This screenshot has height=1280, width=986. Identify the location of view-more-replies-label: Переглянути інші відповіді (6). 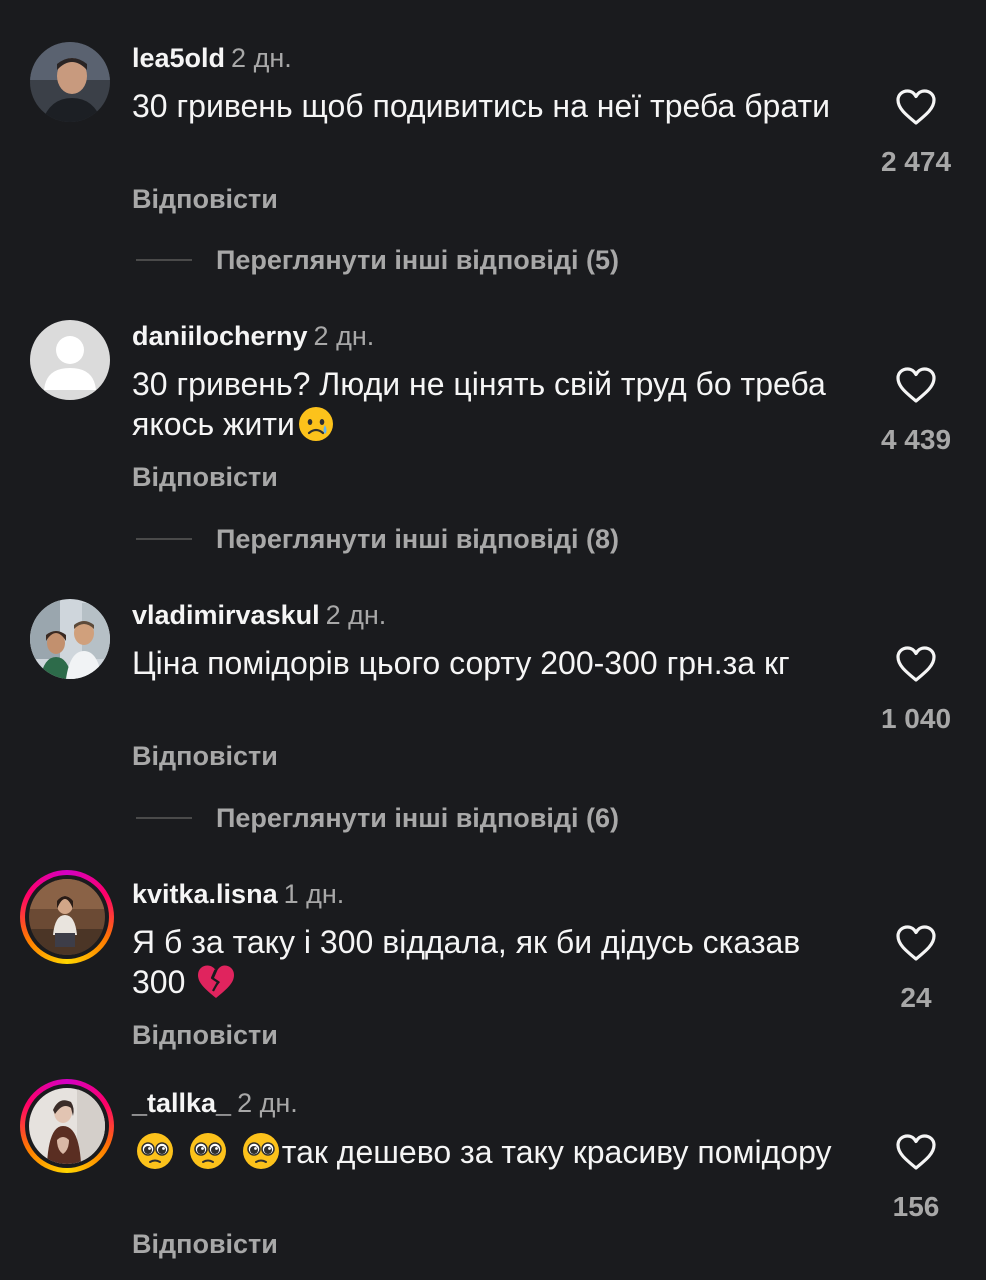
(417, 817).